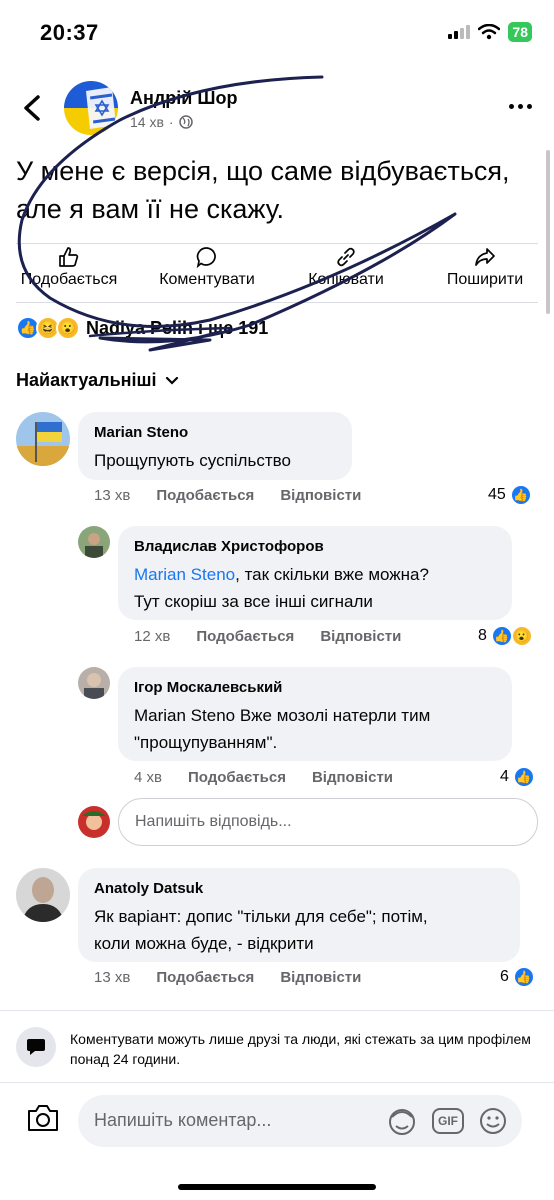 This screenshot has height=1200, width=554. I want to click on status-icons: 78, so click(490, 32).